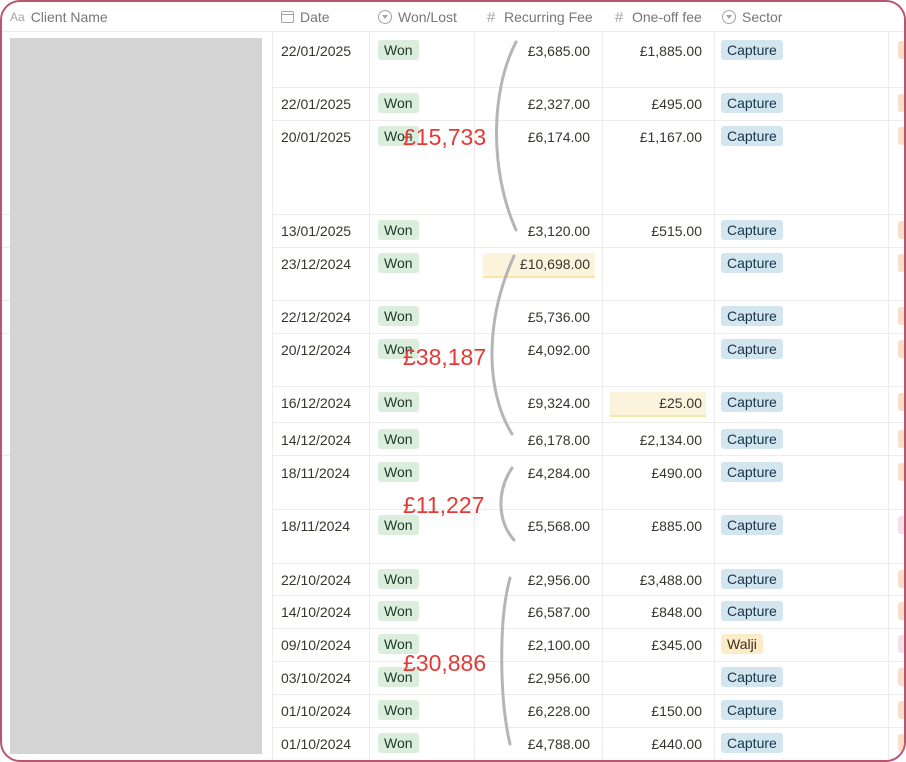 Image resolution: width=906 pixels, height=762 pixels. What do you see at coordinates (316, 317) in the screenshot?
I see `date-cell: 22/12/2024` at bounding box center [316, 317].